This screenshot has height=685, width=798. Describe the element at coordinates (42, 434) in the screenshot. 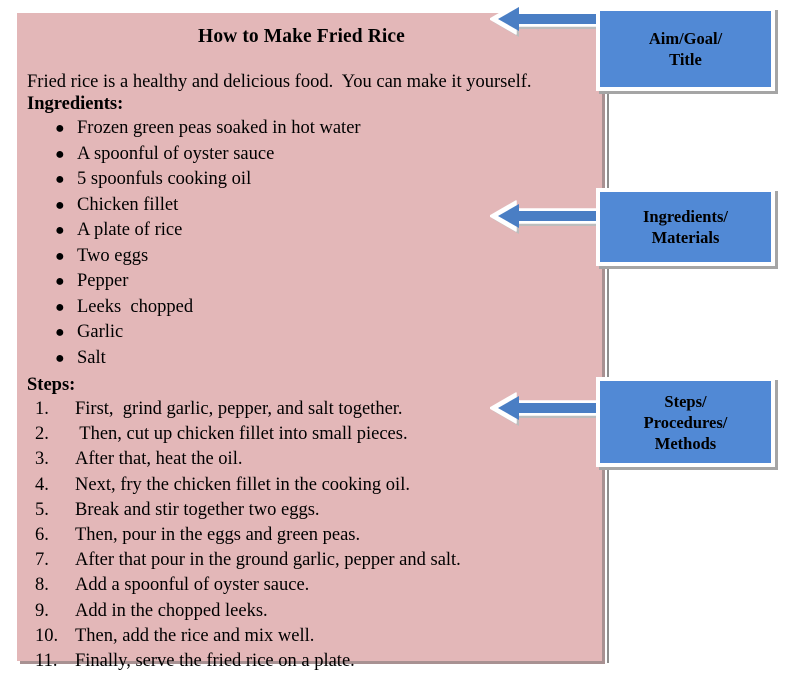

I see `step-number: 2.` at that location.